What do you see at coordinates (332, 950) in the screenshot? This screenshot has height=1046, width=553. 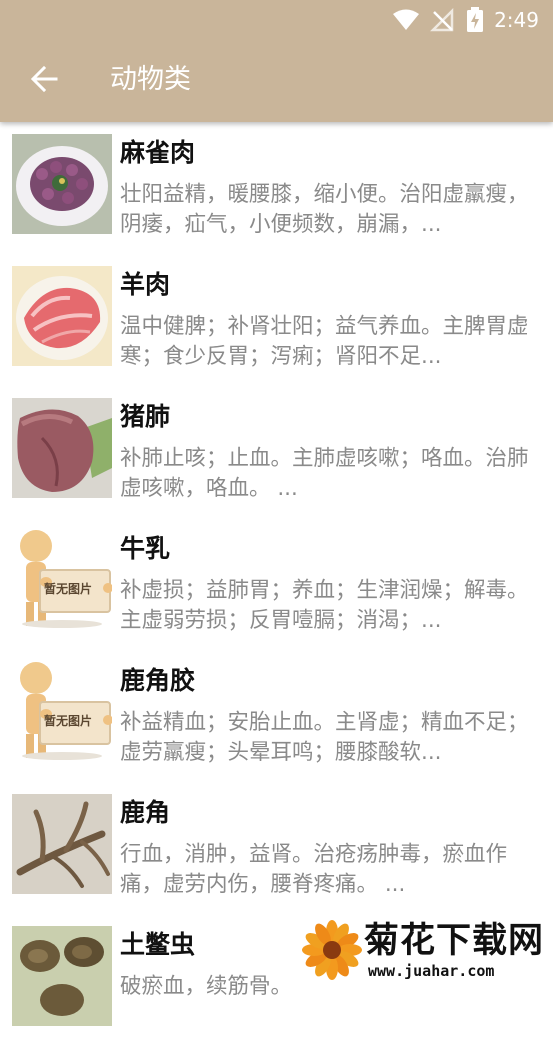 I see `chrysanthemum-logo-icon` at bounding box center [332, 950].